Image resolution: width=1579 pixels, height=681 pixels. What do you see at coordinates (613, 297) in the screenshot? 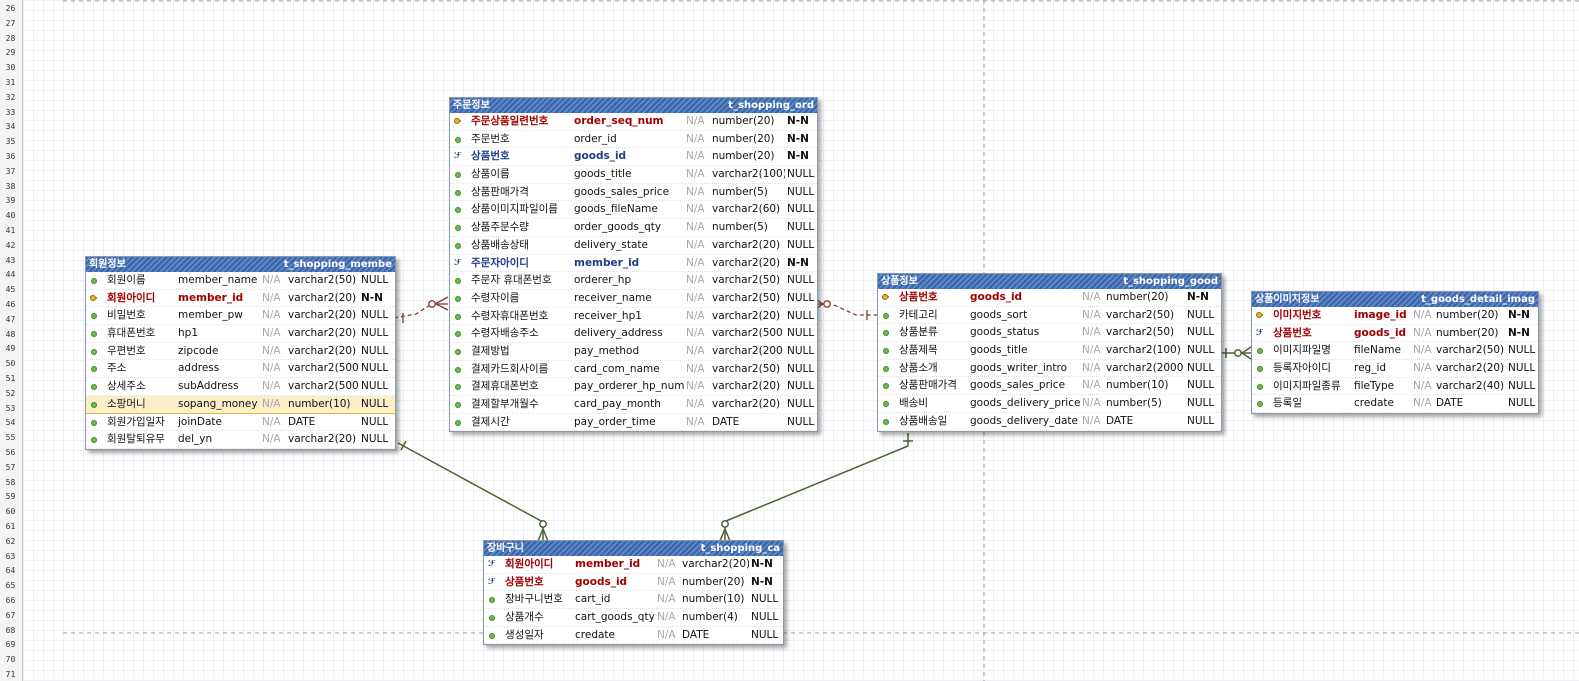
I see `attribute-physical-name: receiver_name` at bounding box center [613, 297].